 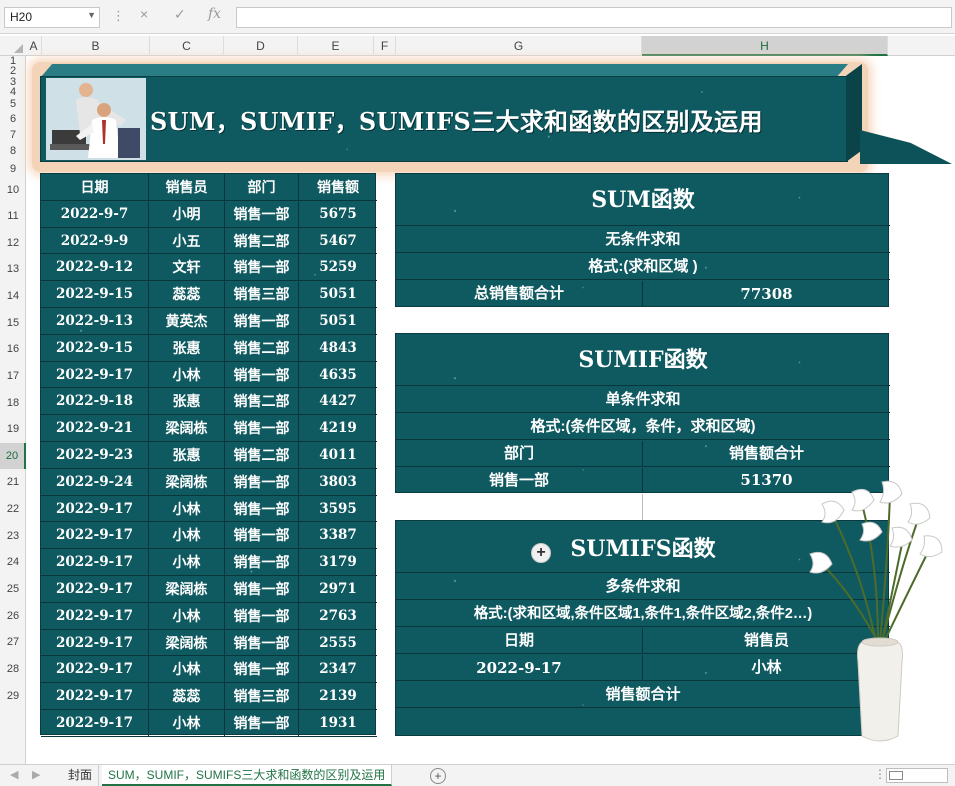 I want to click on prev-sheet-icon: ◀, so click(x=14, y=774).